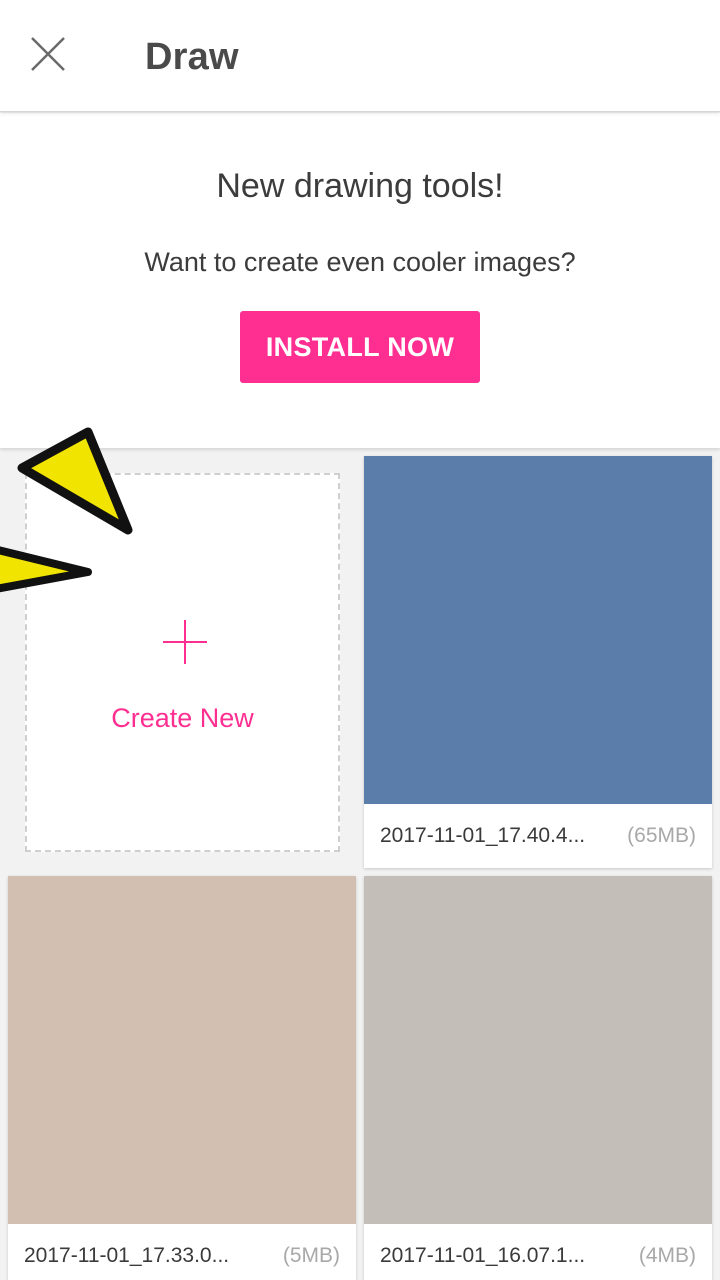 This screenshot has width=720, height=1280. I want to click on plus-icon, so click(185, 642).